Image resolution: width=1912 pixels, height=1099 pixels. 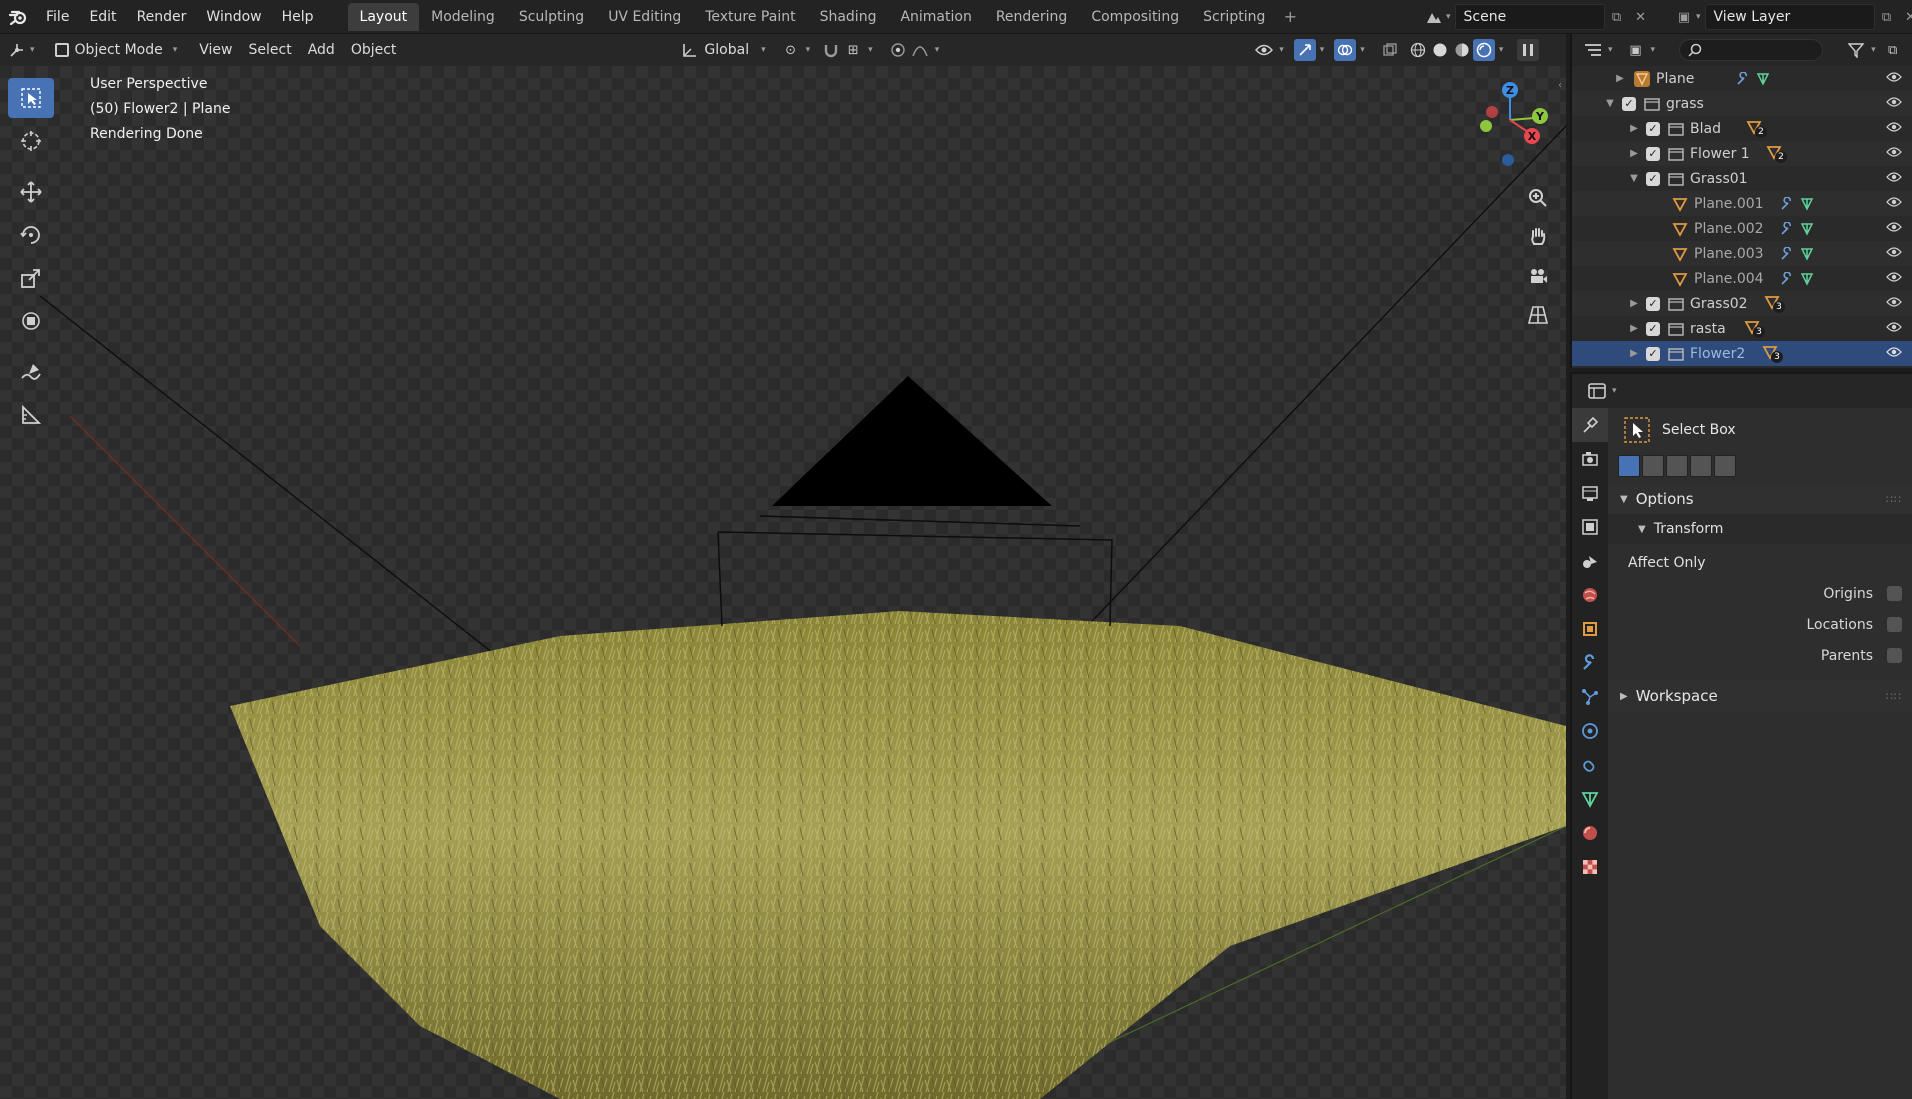 I want to click on outliner-row-plane-002: Plane.002, so click(x=1742, y=228).